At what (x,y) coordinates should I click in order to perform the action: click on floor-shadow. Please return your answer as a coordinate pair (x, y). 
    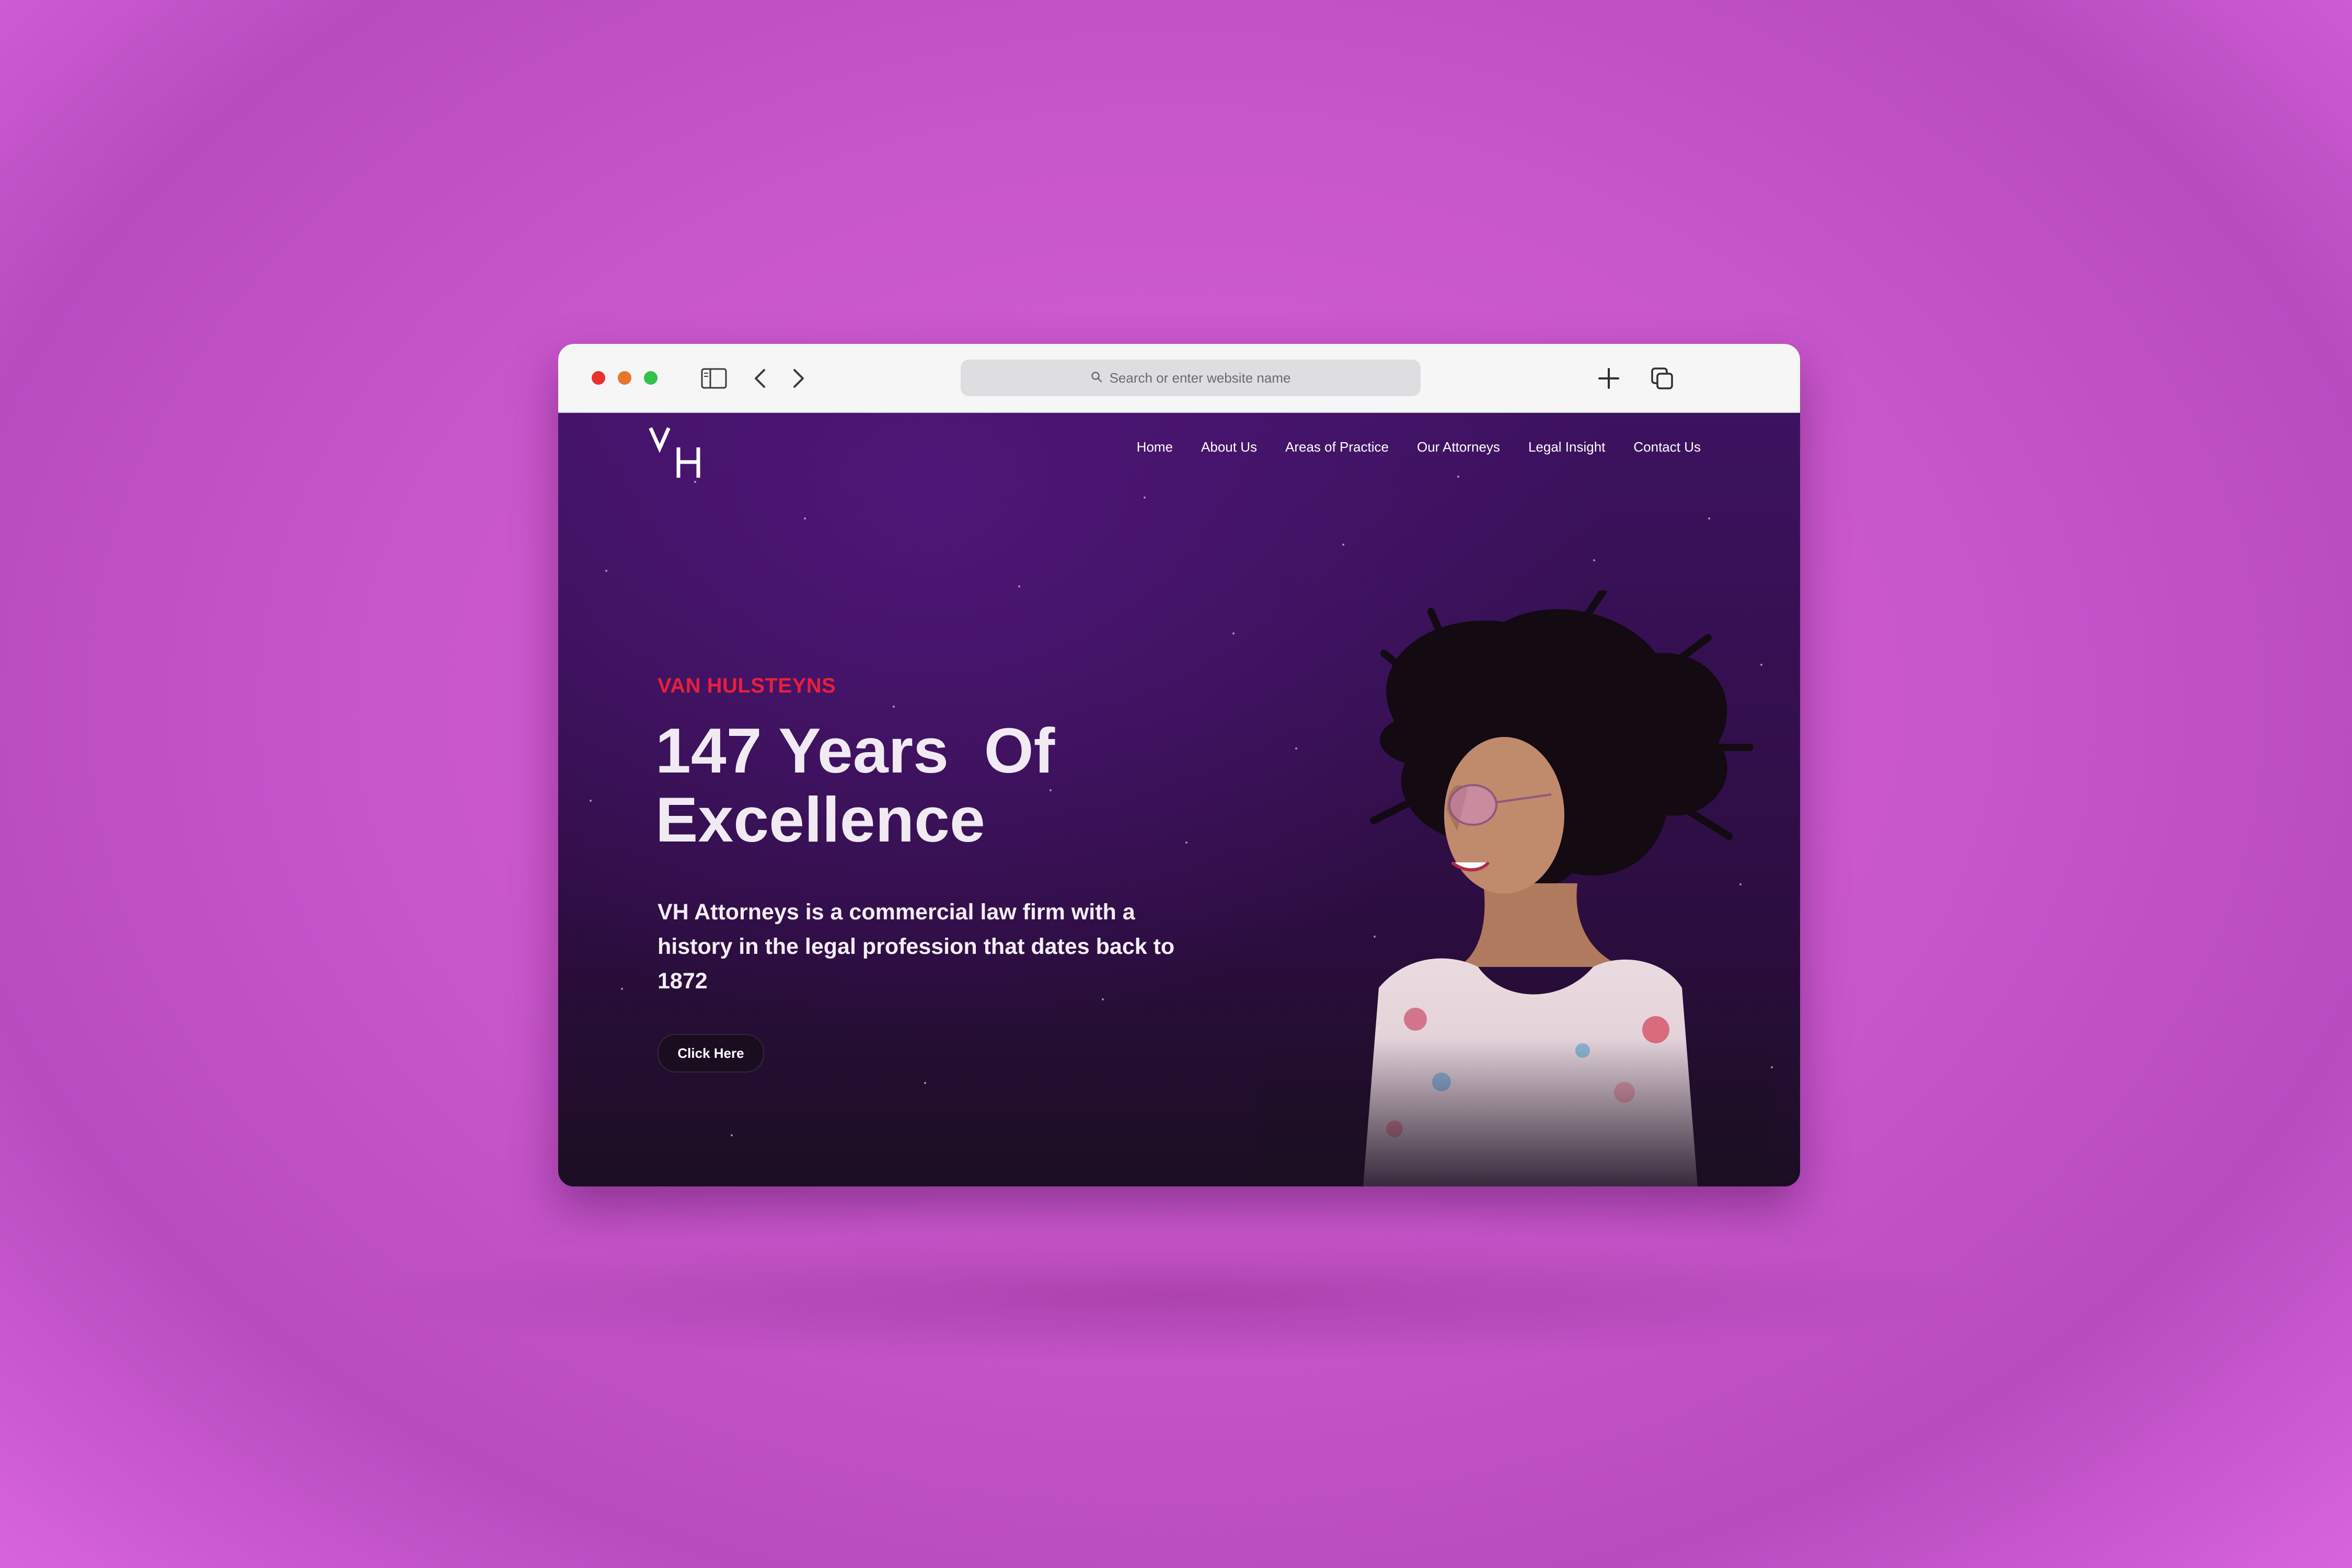
    Looking at the image, I should click on (1176, 1296).